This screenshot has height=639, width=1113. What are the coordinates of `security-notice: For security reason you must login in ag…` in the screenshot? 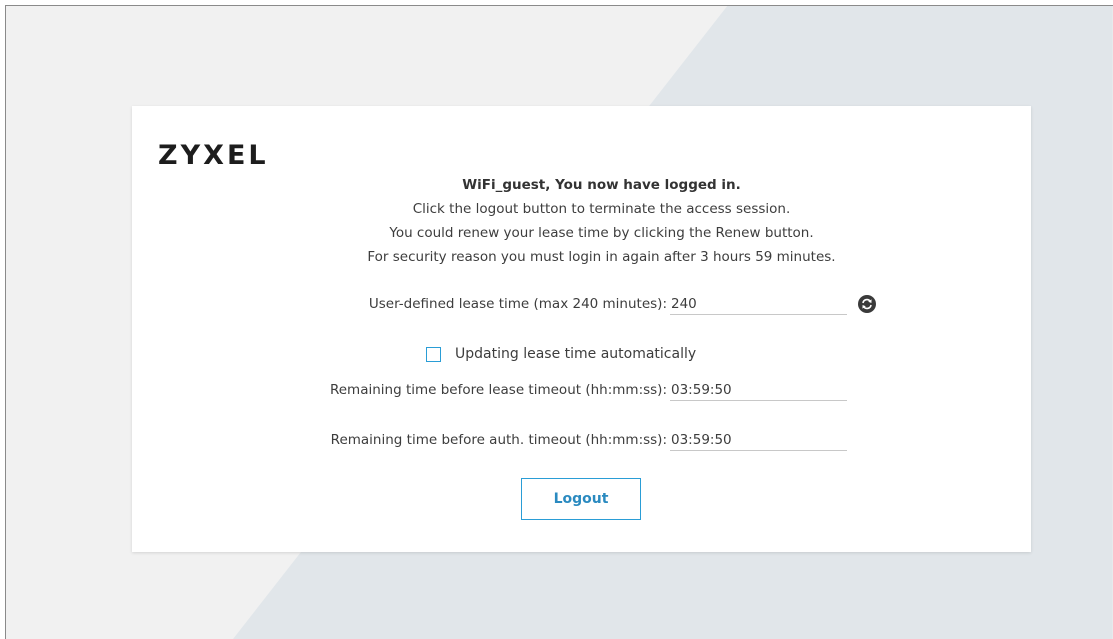 It's located at (601, 257).